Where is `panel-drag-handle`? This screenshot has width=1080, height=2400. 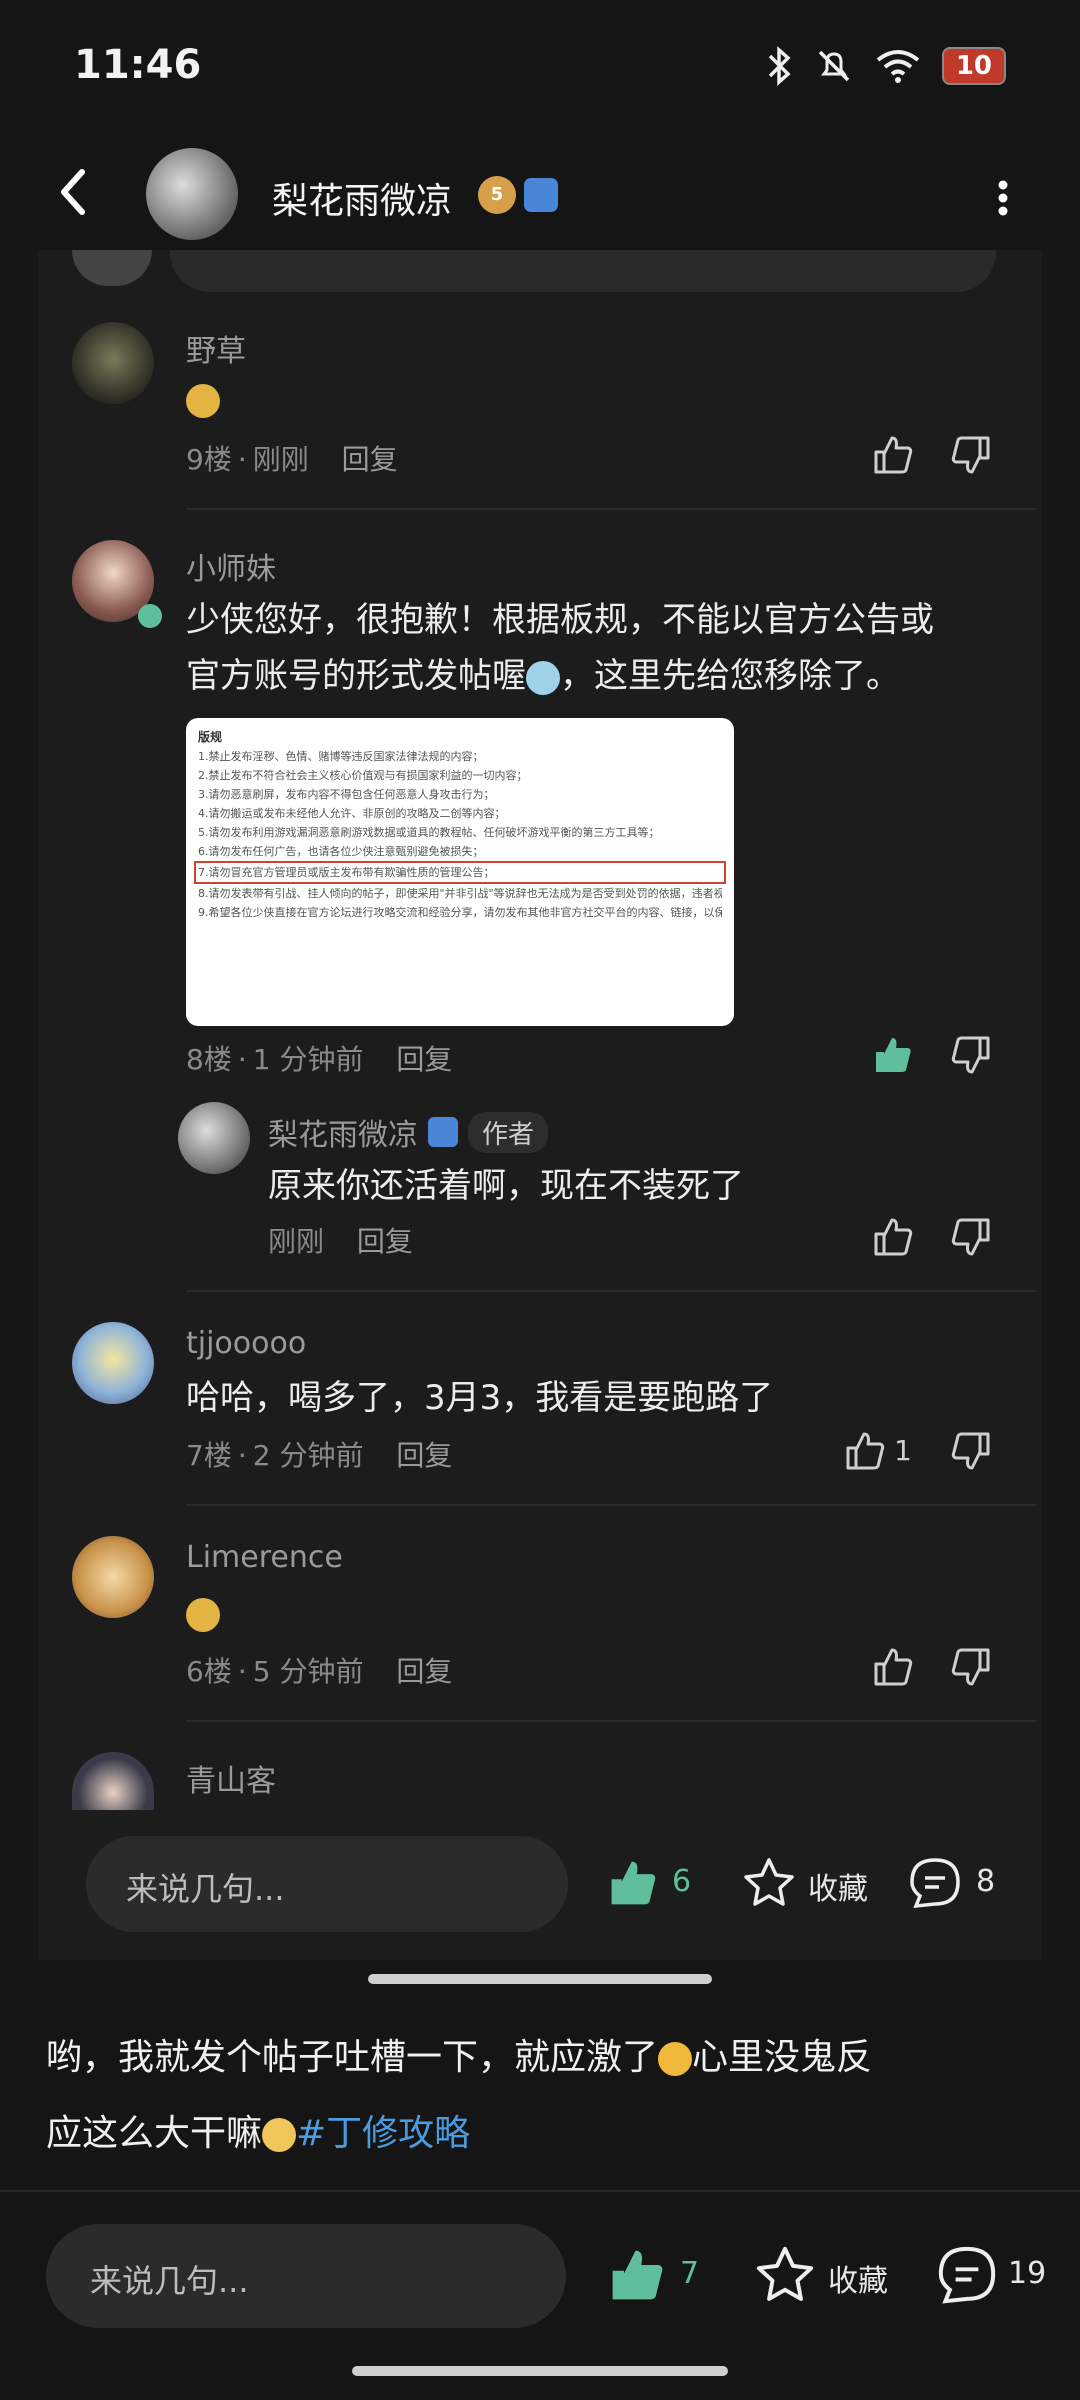 panel-drag-handle is located at coordinates (540, 1979).